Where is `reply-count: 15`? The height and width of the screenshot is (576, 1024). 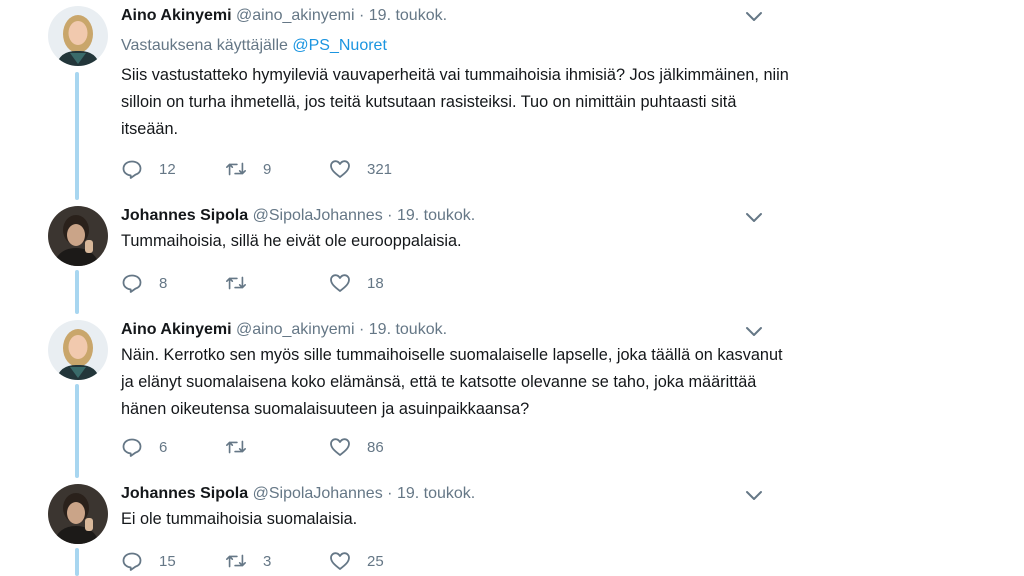
reply-count: 15 is located at coordinates (167, 561).